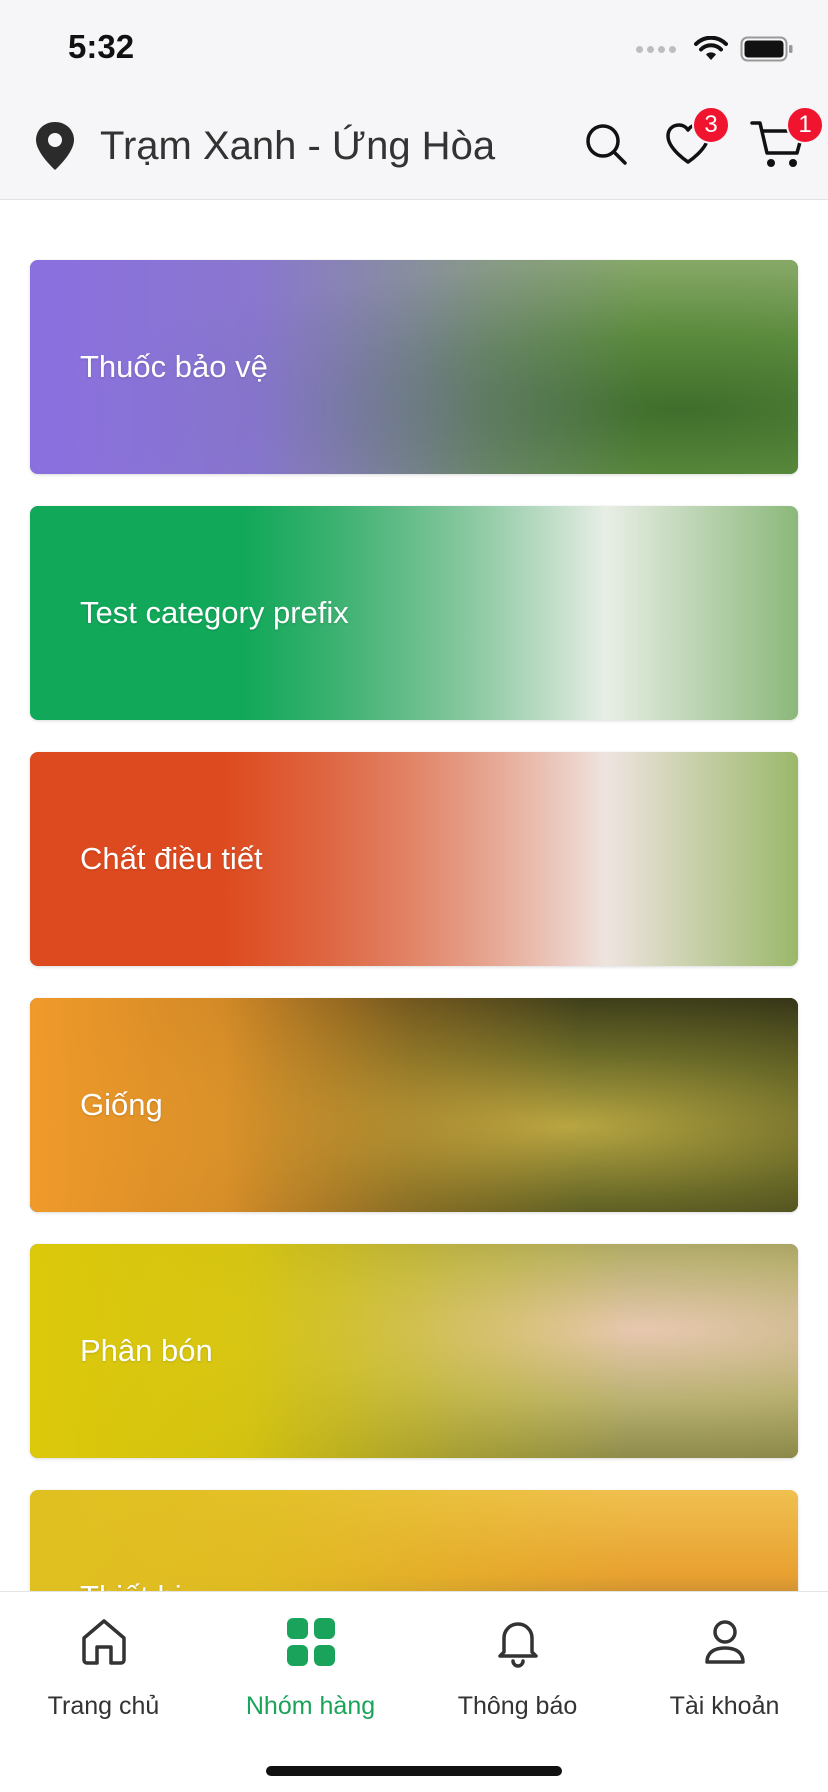 Image resolution: width=828 pixels, height=1792 pixels. I want to click on cart-button: 1, so click(786, 138).